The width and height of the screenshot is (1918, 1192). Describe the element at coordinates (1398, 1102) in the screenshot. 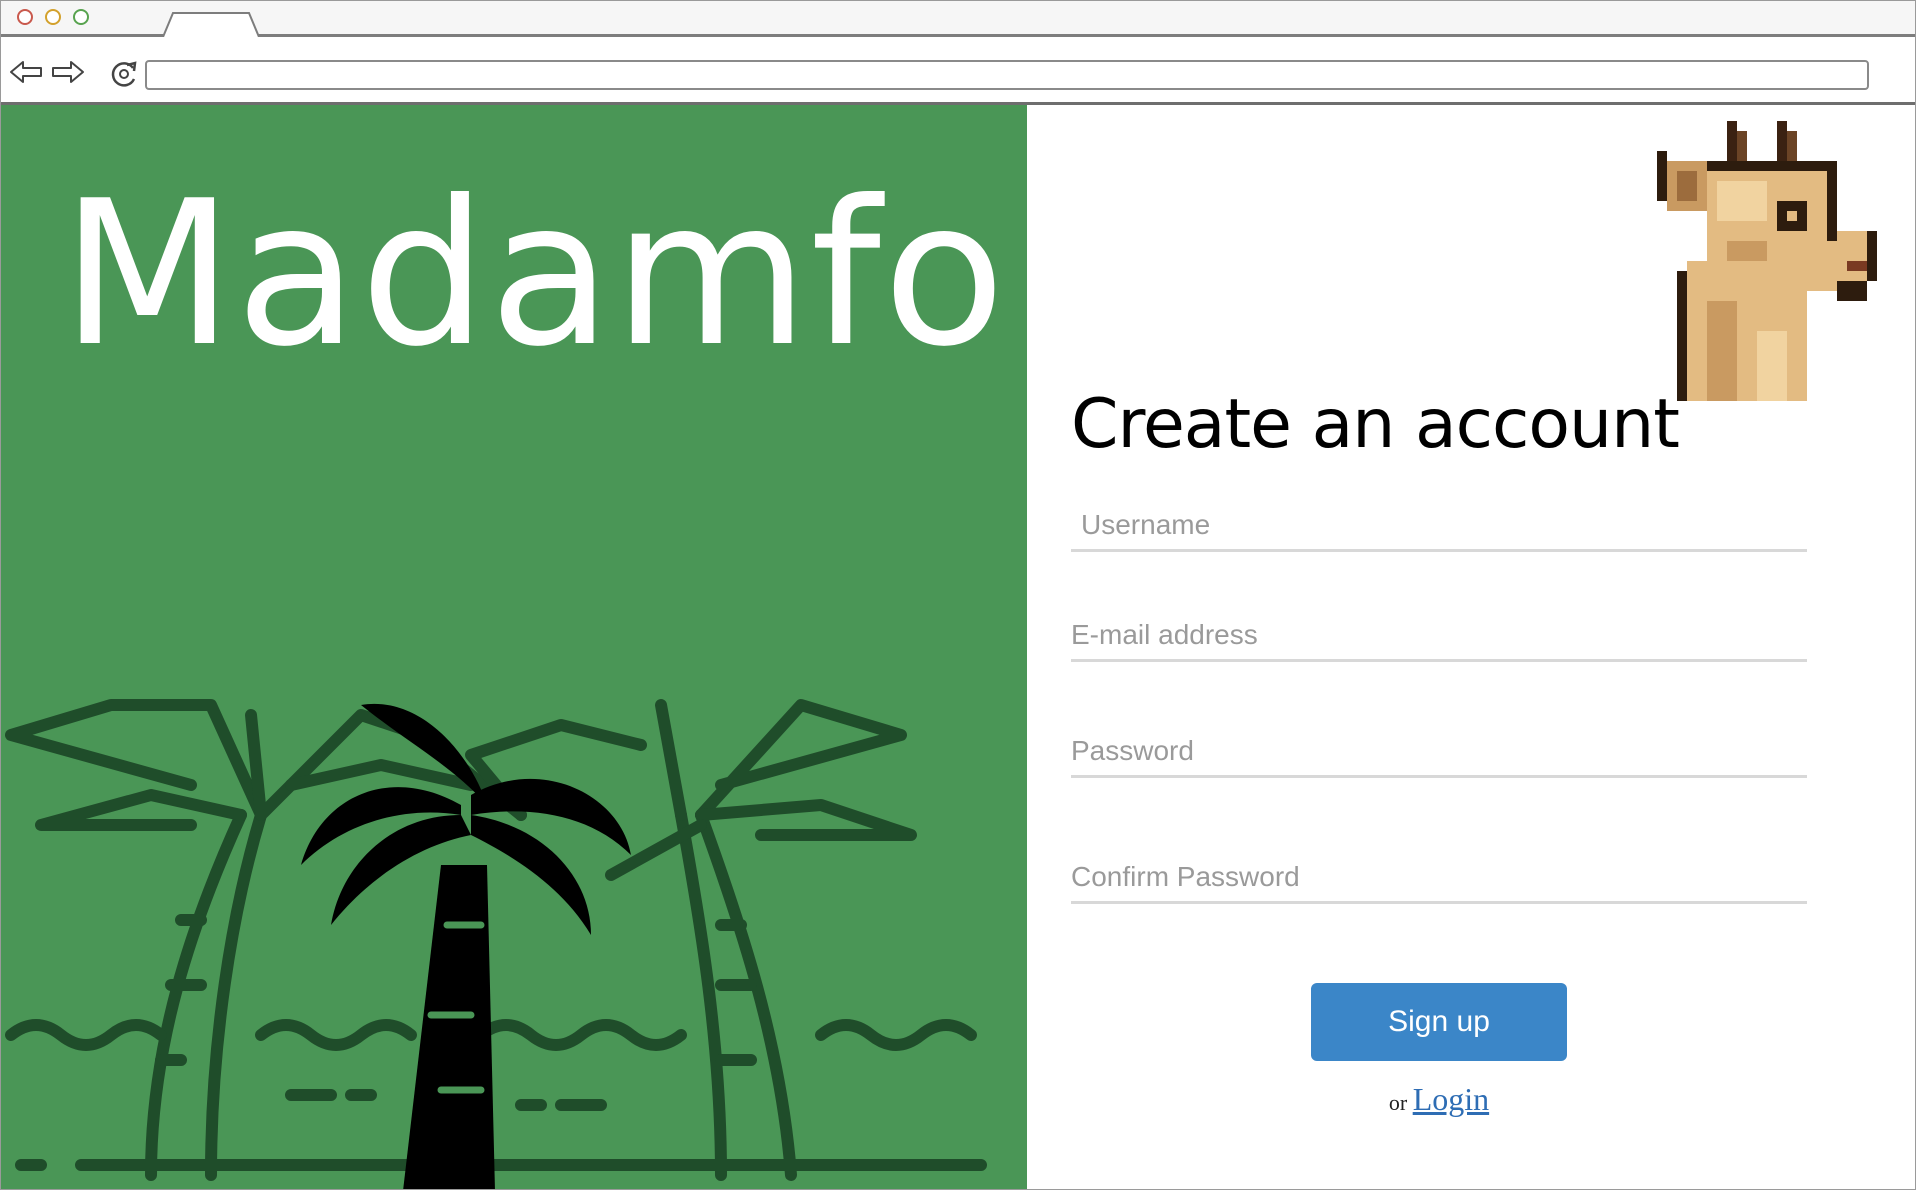

I see `login-prefix: or` at that location.